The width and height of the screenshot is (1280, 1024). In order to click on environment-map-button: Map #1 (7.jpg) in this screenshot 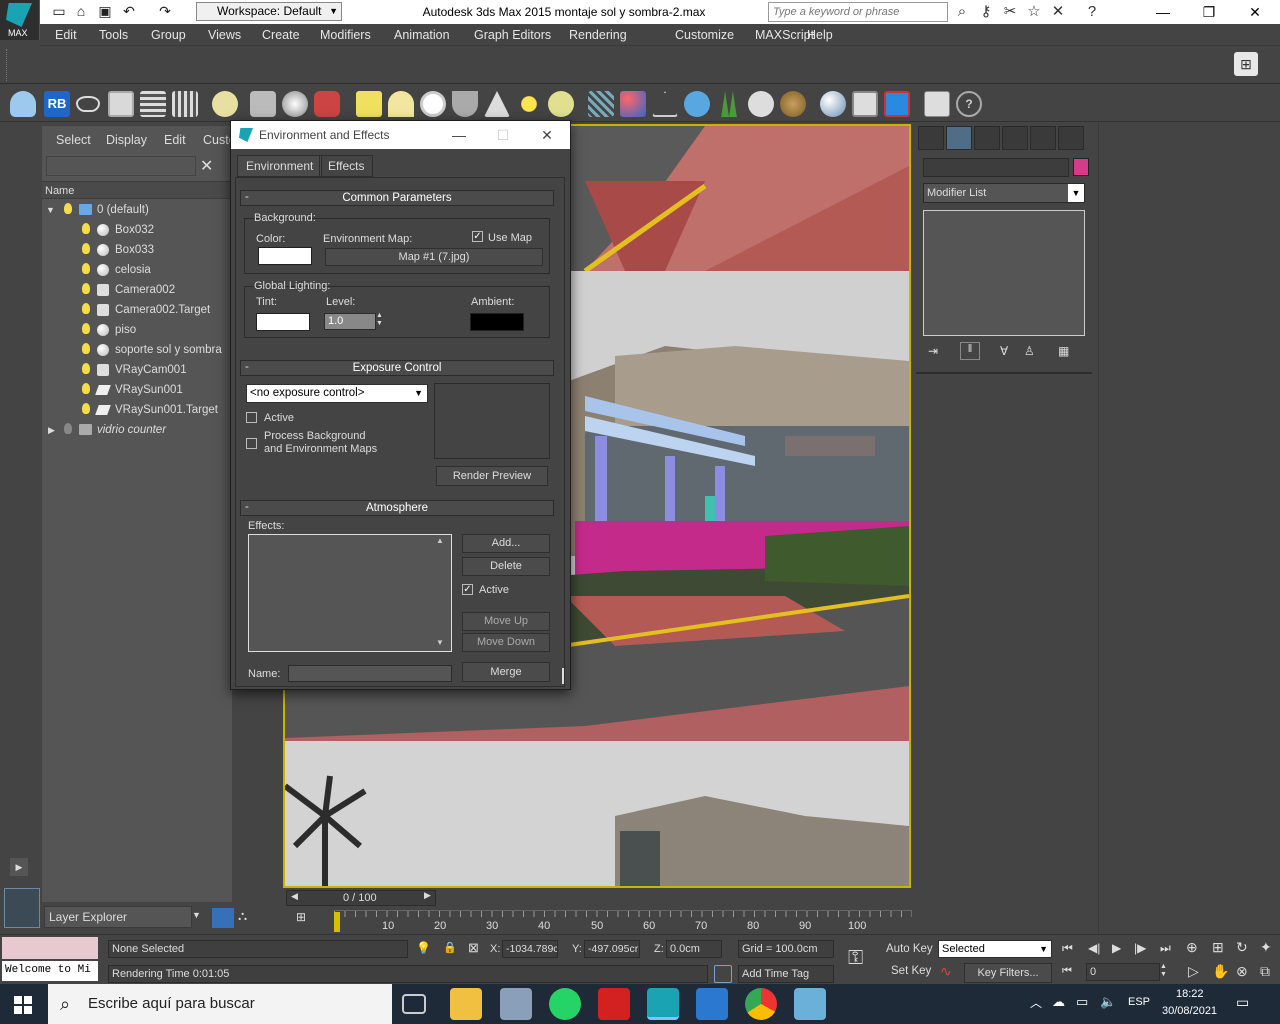, I will do `click(434, 257)`.